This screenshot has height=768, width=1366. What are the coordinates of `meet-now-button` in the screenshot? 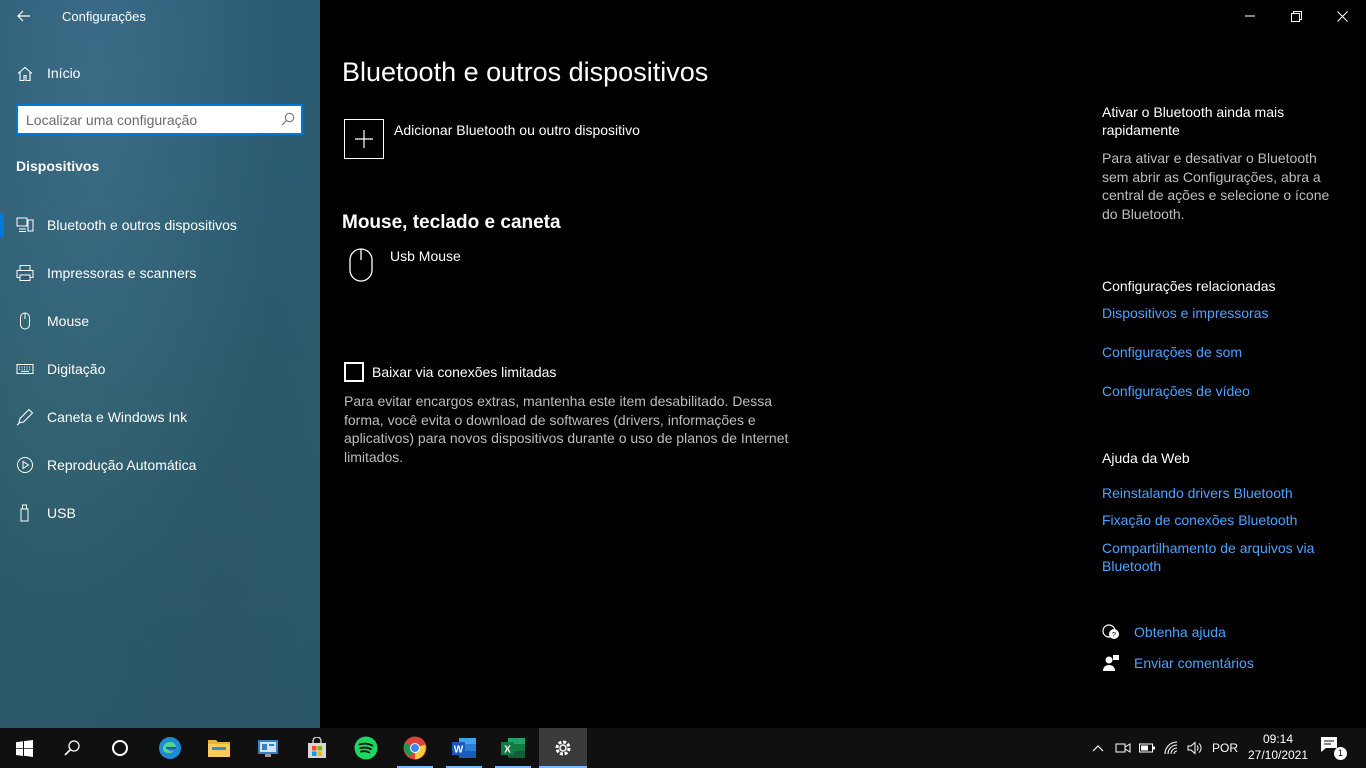 It's located at (1123, 748).